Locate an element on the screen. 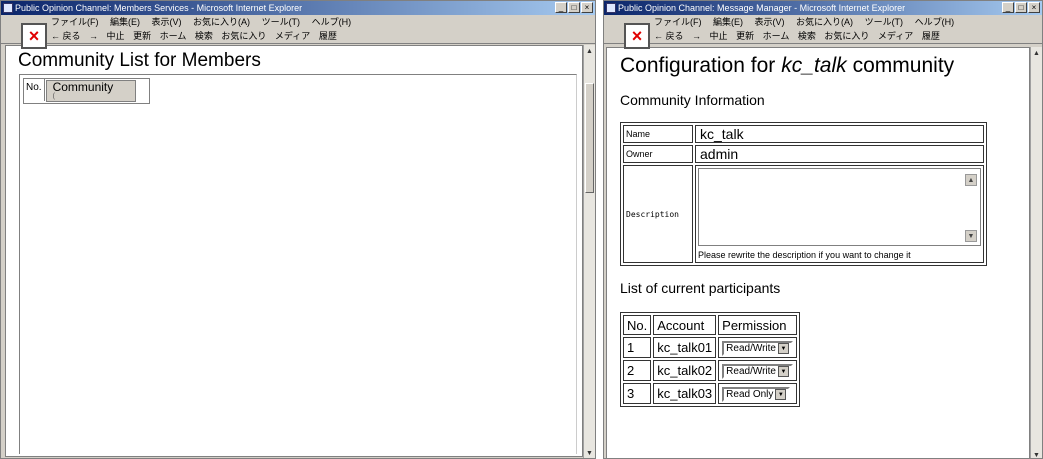 This screenshot has height=459, width=1043. table-row: 1 kc_talk01 Read/Write ▼ is located at coordinates (710, 347).